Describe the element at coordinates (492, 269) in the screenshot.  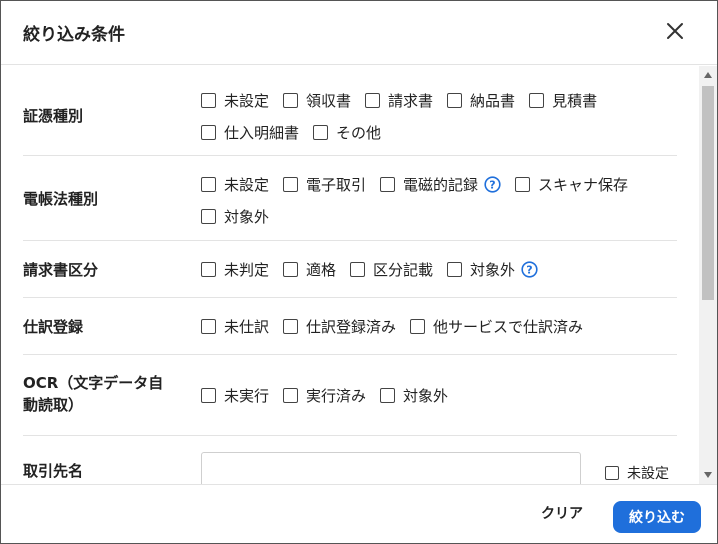
I see `checkbox-invoice-excluded: 対象外?` at that location.